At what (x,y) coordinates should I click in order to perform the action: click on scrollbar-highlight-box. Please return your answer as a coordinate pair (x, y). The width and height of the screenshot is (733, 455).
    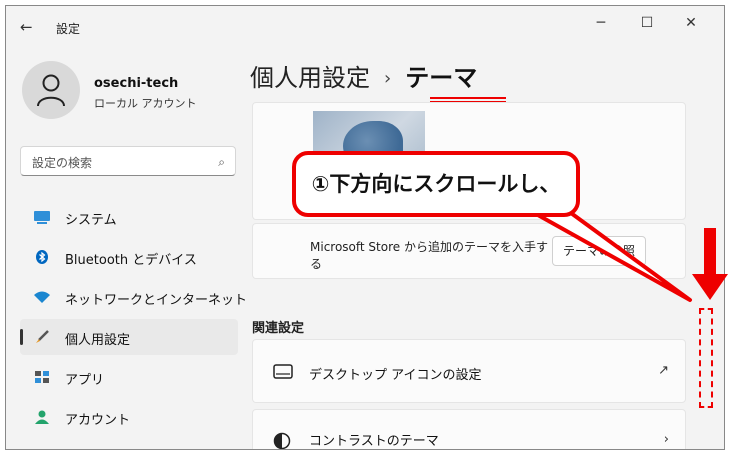
    Looking at the image, I should click on (706, 358).